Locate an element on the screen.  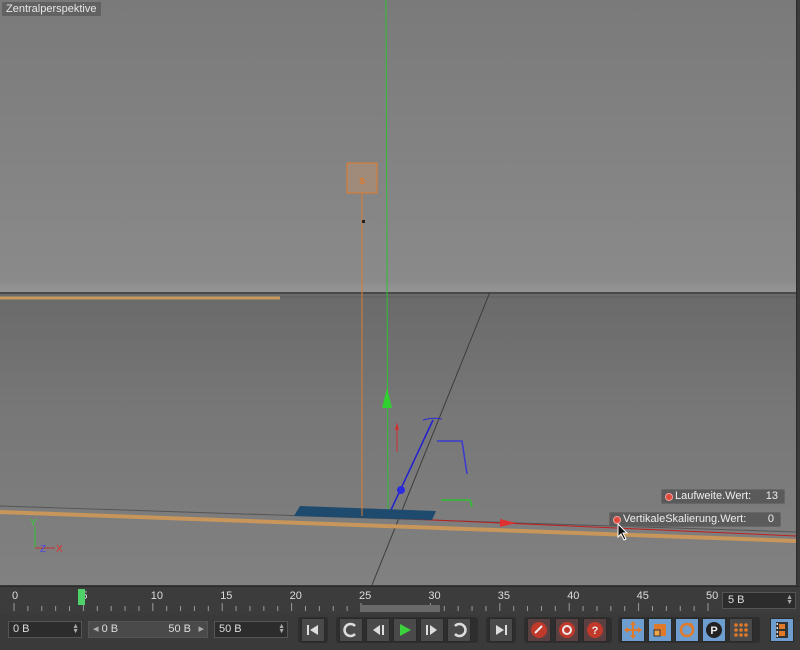
red-indicator-head is located at coordinates (397, 426).